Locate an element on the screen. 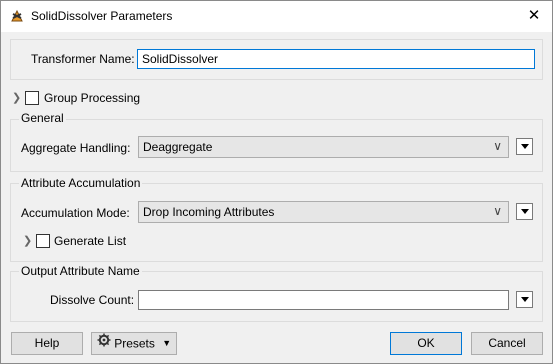  dissolve-count-menu-button is located at coordinates (524, 299).